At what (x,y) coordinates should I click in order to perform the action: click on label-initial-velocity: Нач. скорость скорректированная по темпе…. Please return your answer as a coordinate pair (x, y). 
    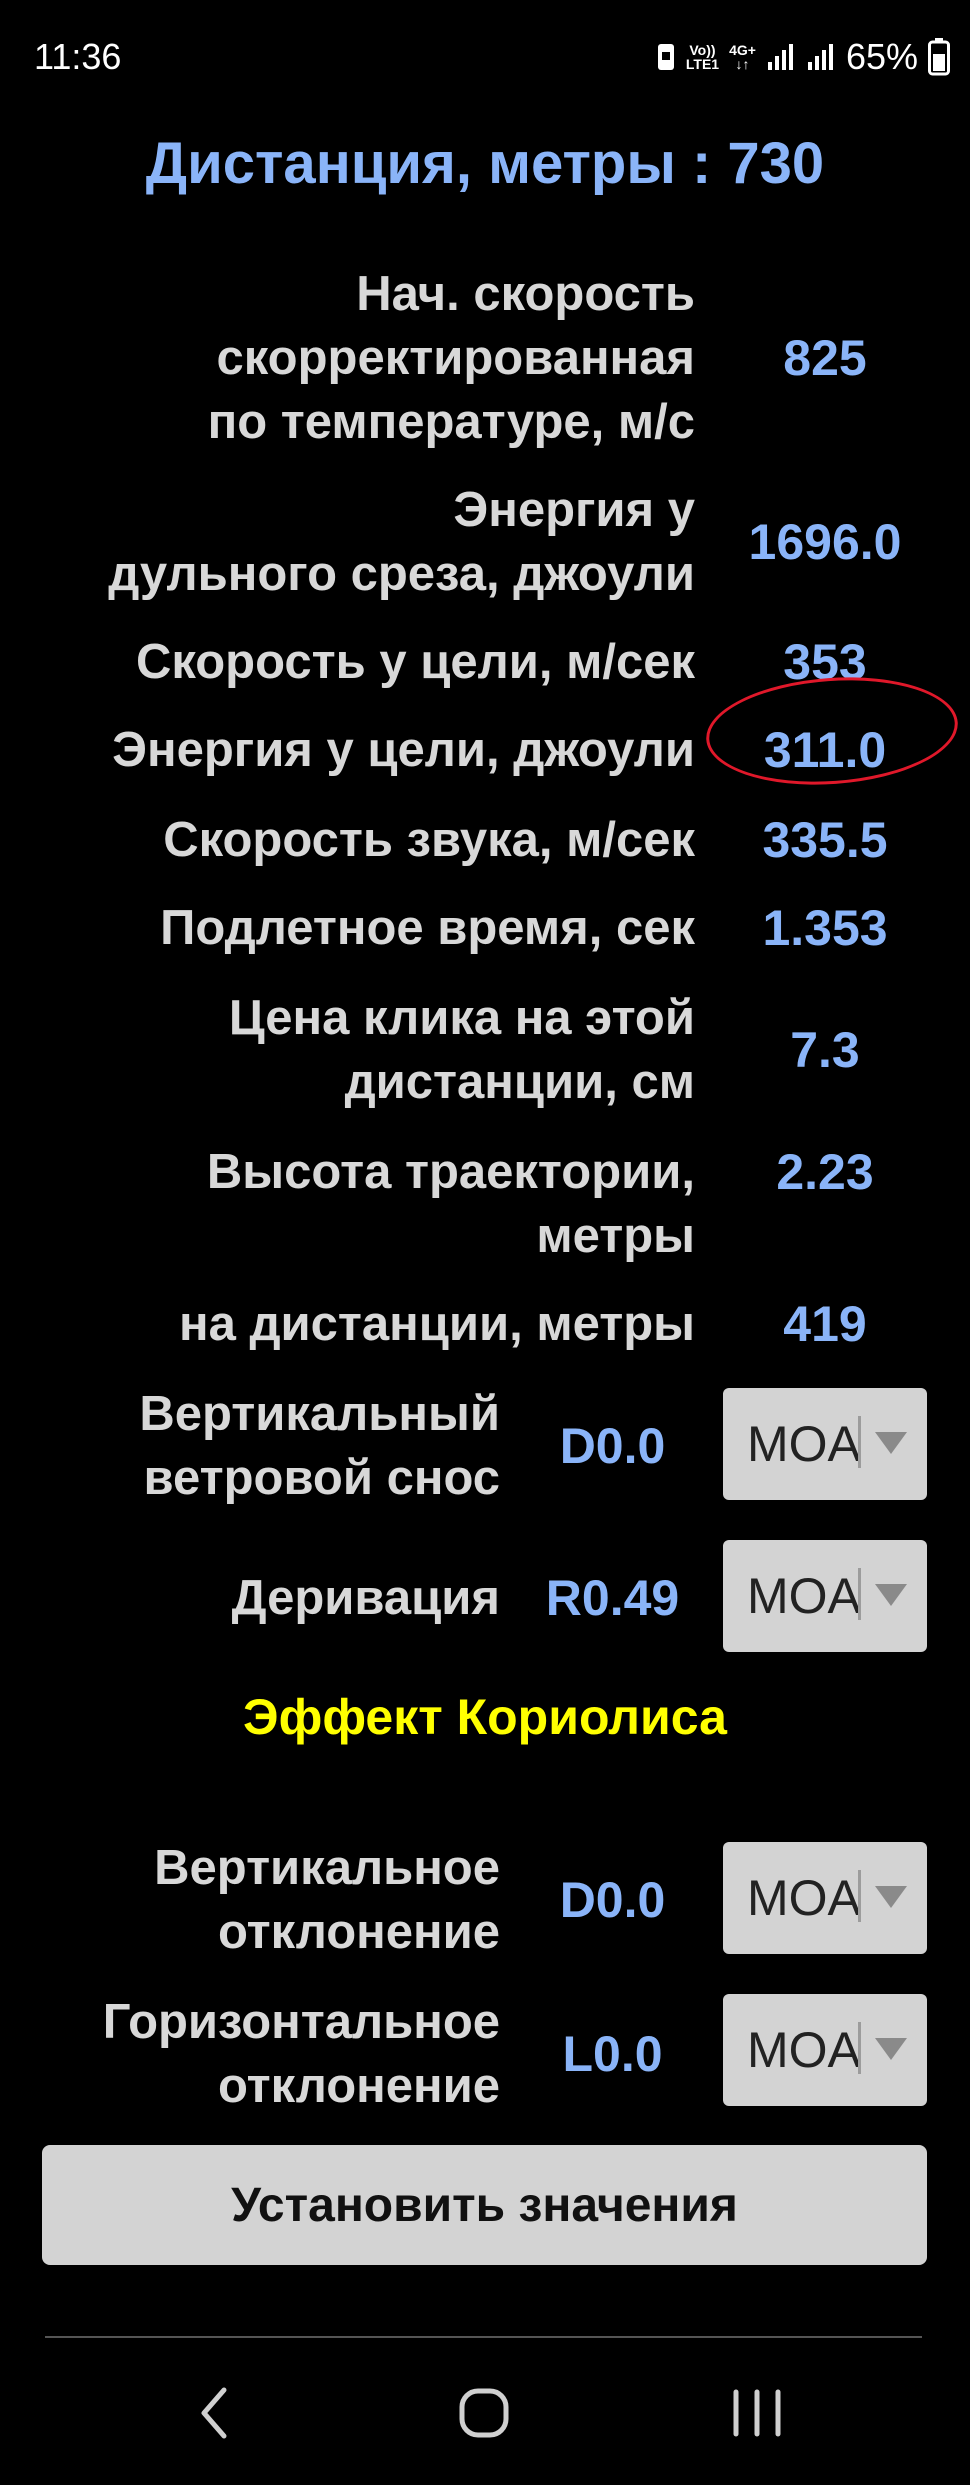
    Looking at the image, I should click on (451, 358).